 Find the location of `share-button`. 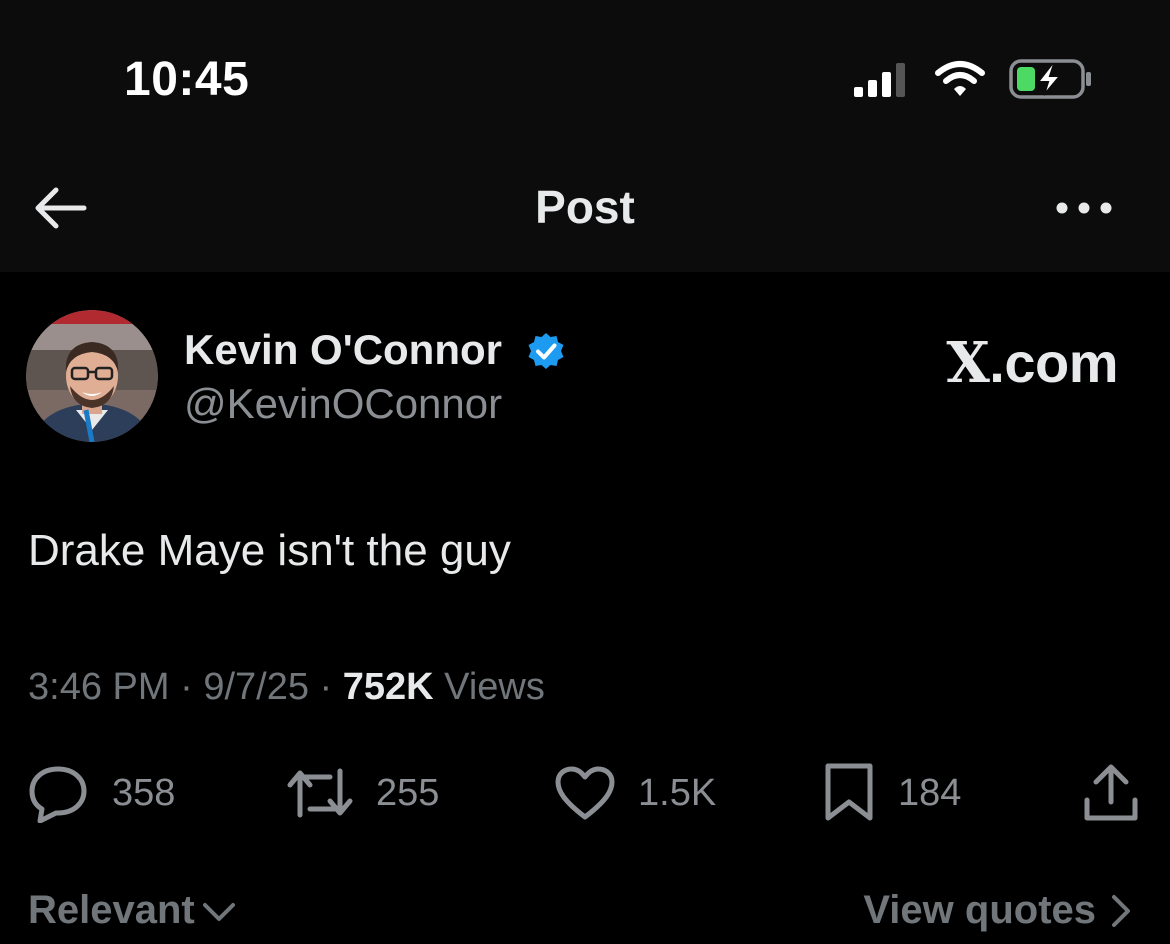

share-button is located at coordinates (1111, 793).